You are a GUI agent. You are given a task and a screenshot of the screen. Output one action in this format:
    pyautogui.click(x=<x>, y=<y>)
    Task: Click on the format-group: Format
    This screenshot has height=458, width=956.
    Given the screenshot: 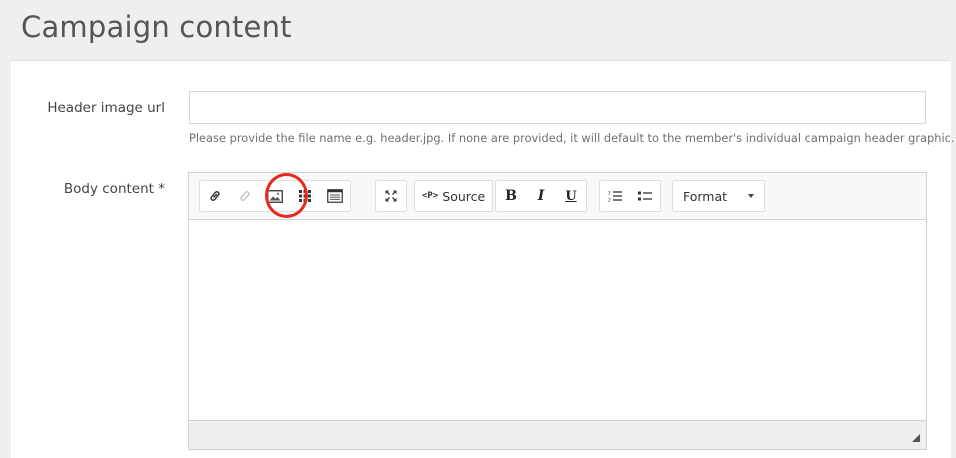 What is the action you would take?
    pyautogui.click(x=718, y=196)
    